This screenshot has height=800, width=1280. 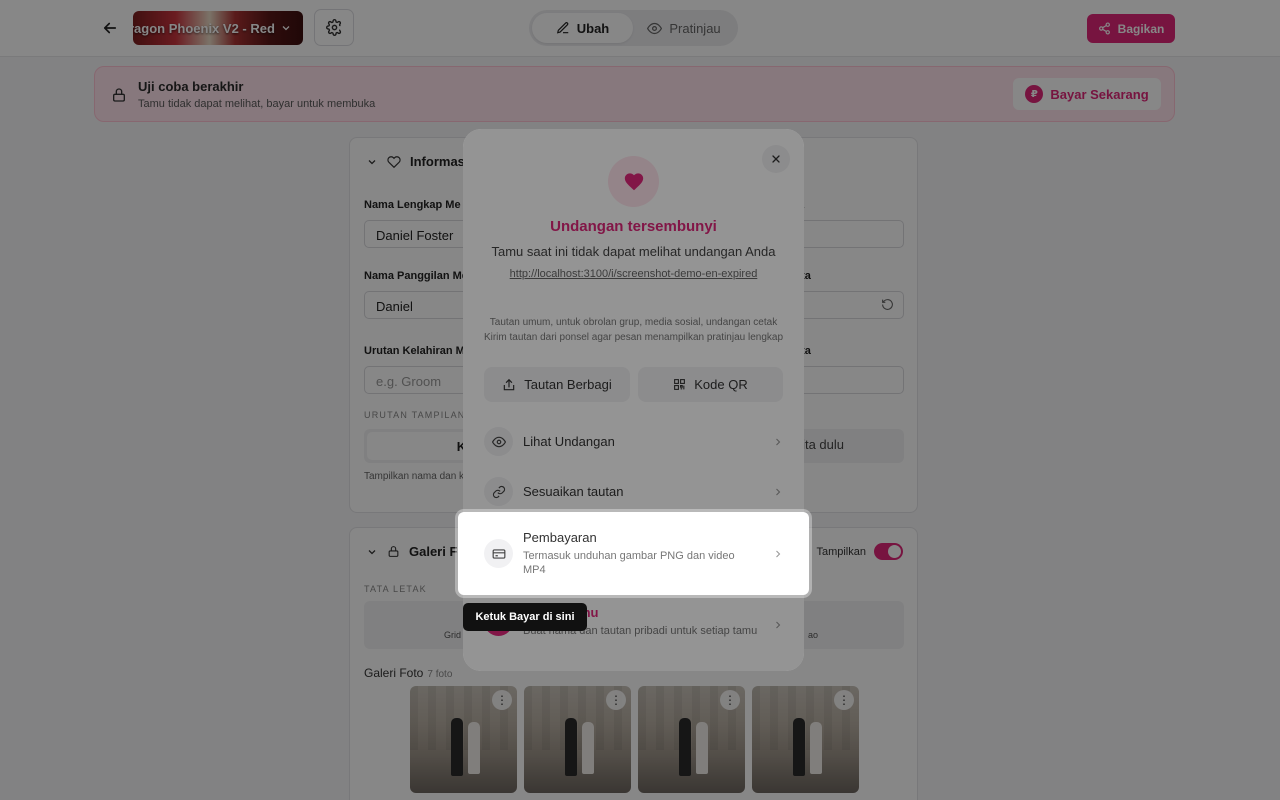 I want to click on heart-icon, so click(x=633, y=181).